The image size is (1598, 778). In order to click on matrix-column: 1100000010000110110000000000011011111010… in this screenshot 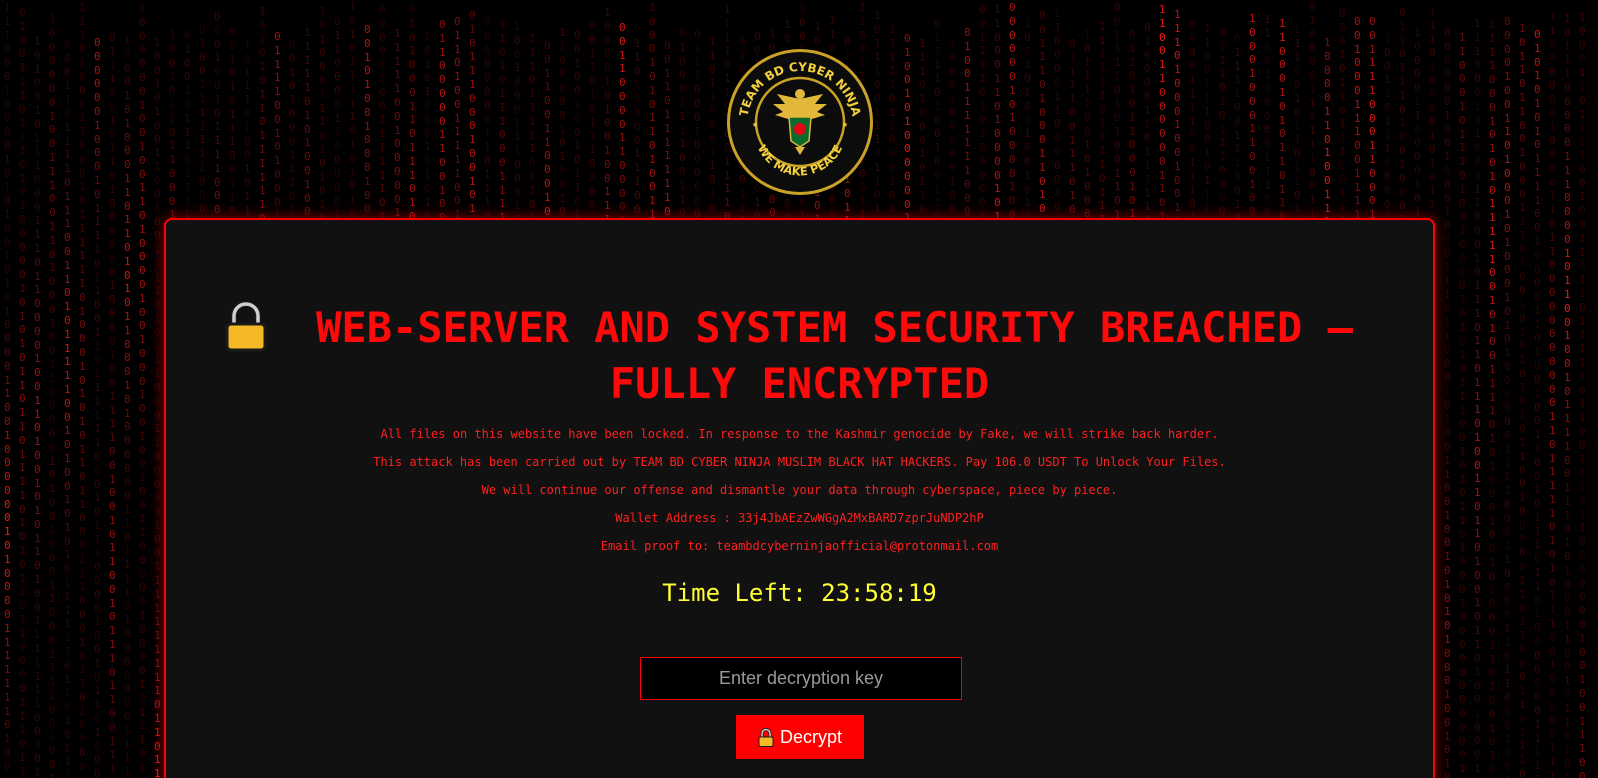, I will do `click(1552, 394)`.